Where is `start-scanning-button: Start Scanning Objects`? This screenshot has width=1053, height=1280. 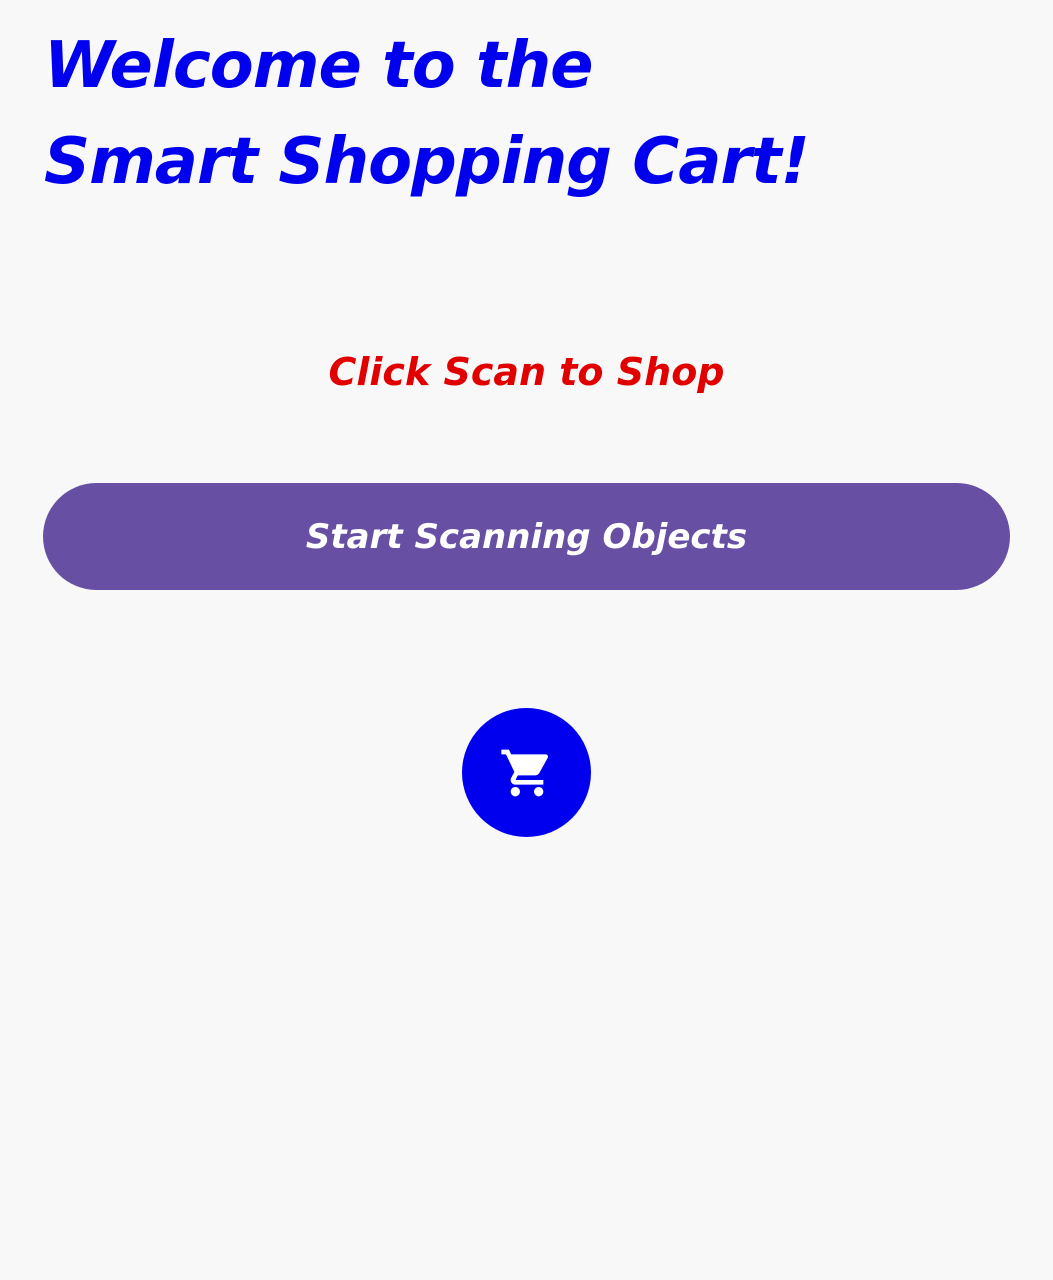
start-scanning-button: Start Scanning Objects is located at coordinates (526, 536).